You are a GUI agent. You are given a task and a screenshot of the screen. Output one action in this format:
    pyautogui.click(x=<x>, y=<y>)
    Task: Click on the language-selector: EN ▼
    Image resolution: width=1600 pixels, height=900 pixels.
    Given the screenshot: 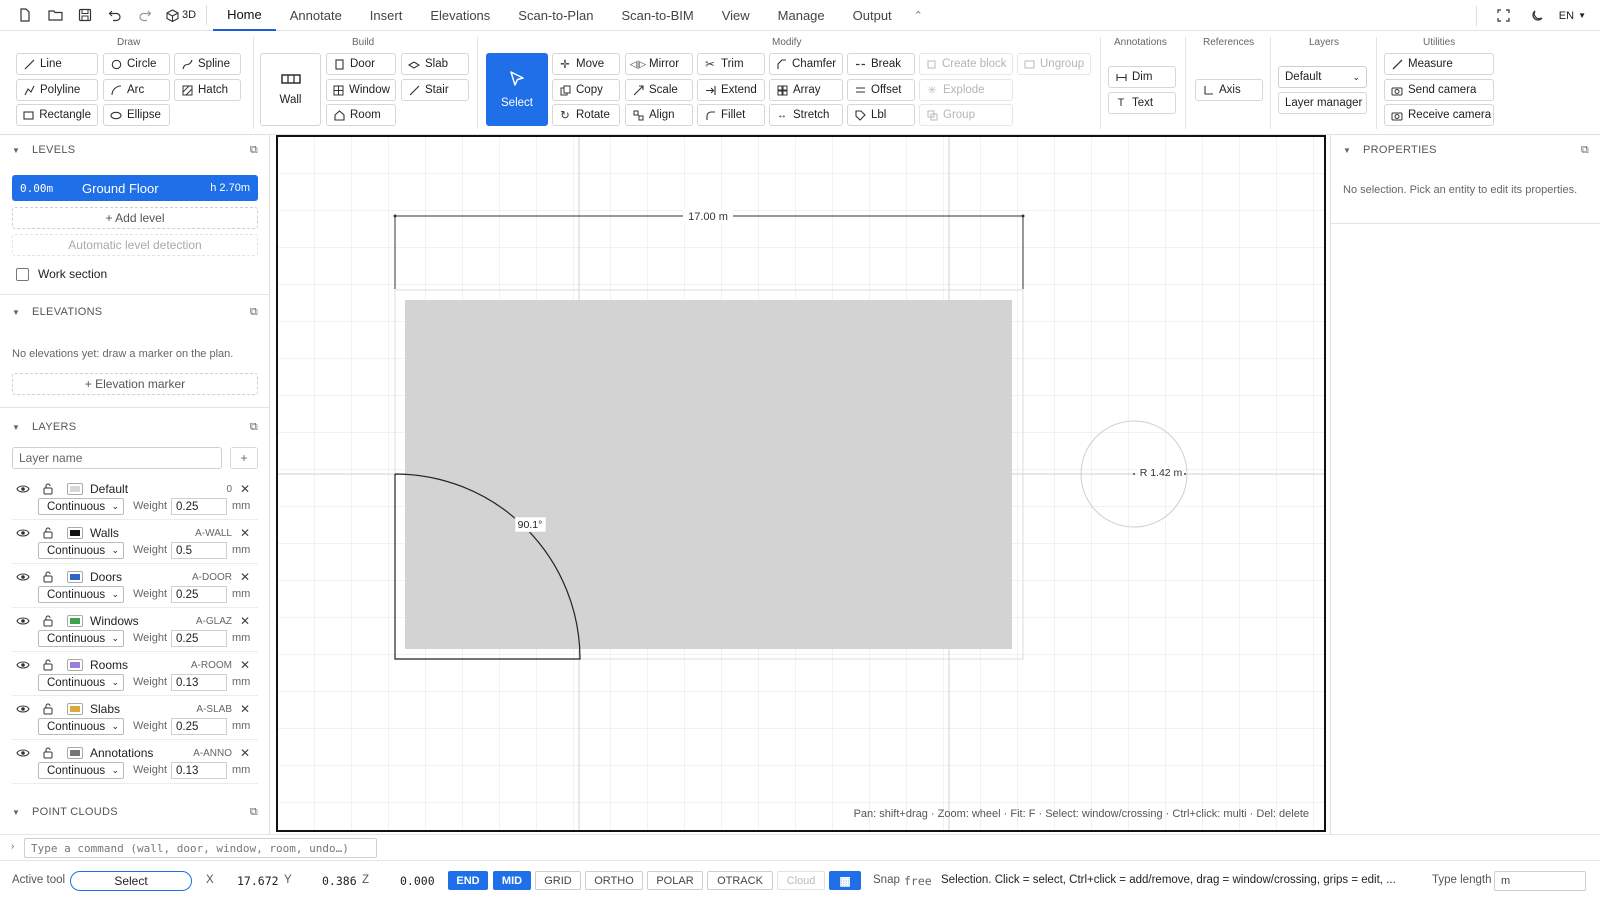 What is the action you would take?
    pyautogui.click(x=1572, y=16)
    